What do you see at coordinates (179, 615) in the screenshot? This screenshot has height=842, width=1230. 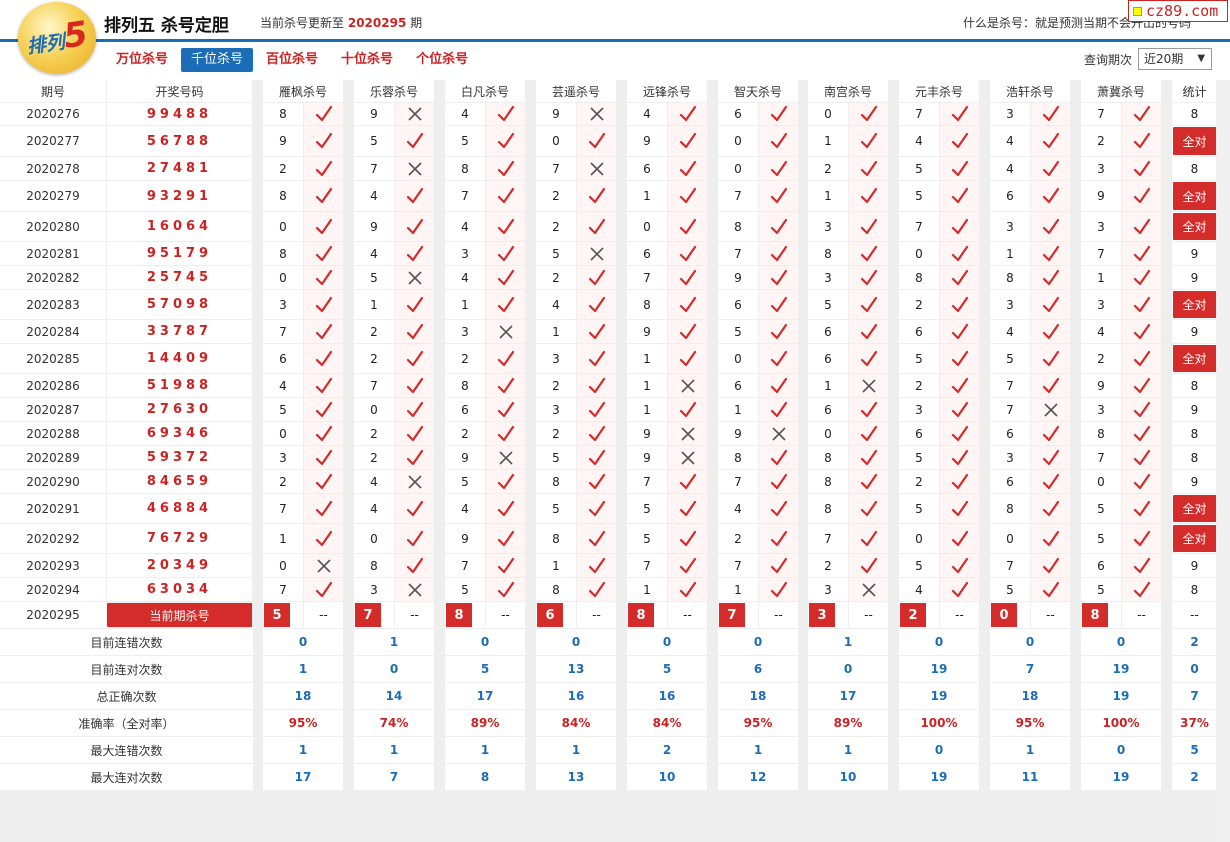 I see `current-kill-label: 当前期杀号` at bounding box center [179, 615].